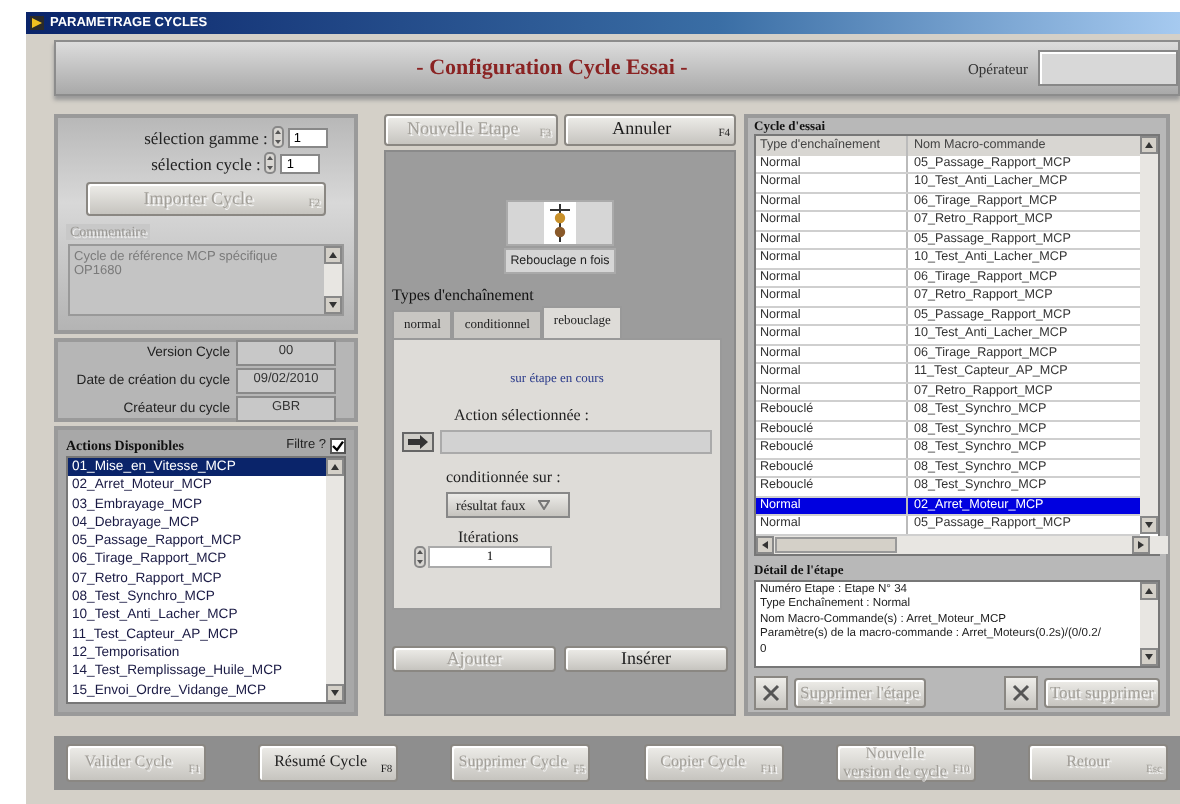 This screenshot has width=1180, height=804. I want to click on arrow-button, so click(418, 442).